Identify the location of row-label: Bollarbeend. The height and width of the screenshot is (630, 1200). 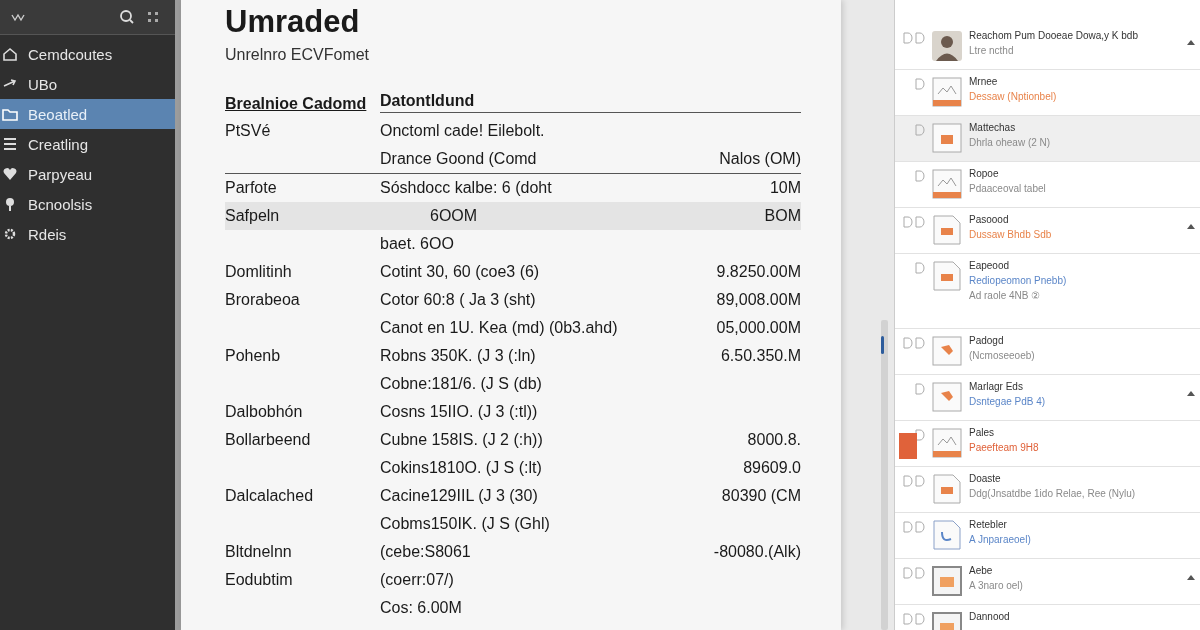
(268, 439).